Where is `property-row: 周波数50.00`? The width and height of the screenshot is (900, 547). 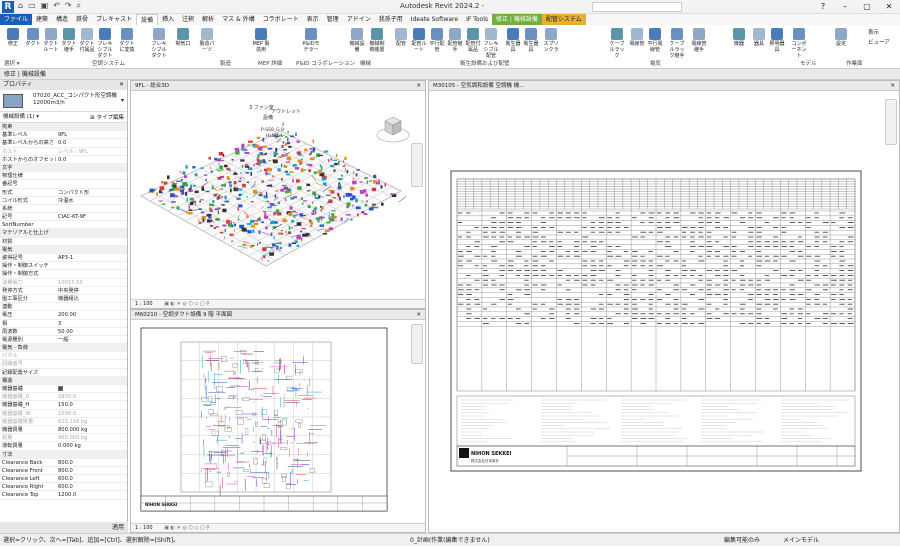 property-row: 周波数50.00 is located at coordinates (63, 332).